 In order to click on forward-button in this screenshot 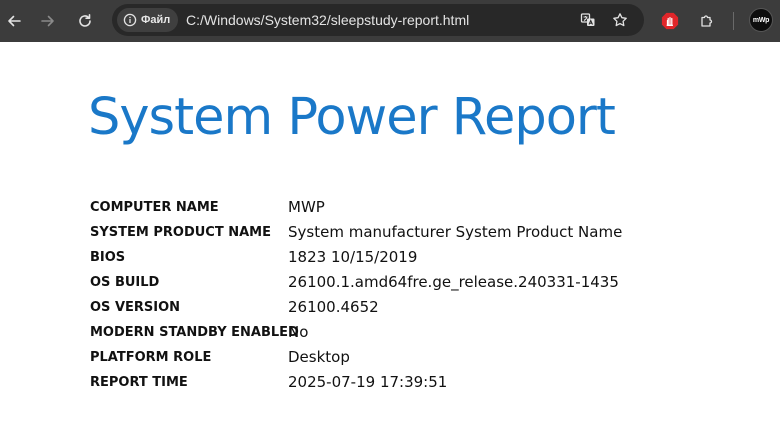, I will do `click(48, 21)`.